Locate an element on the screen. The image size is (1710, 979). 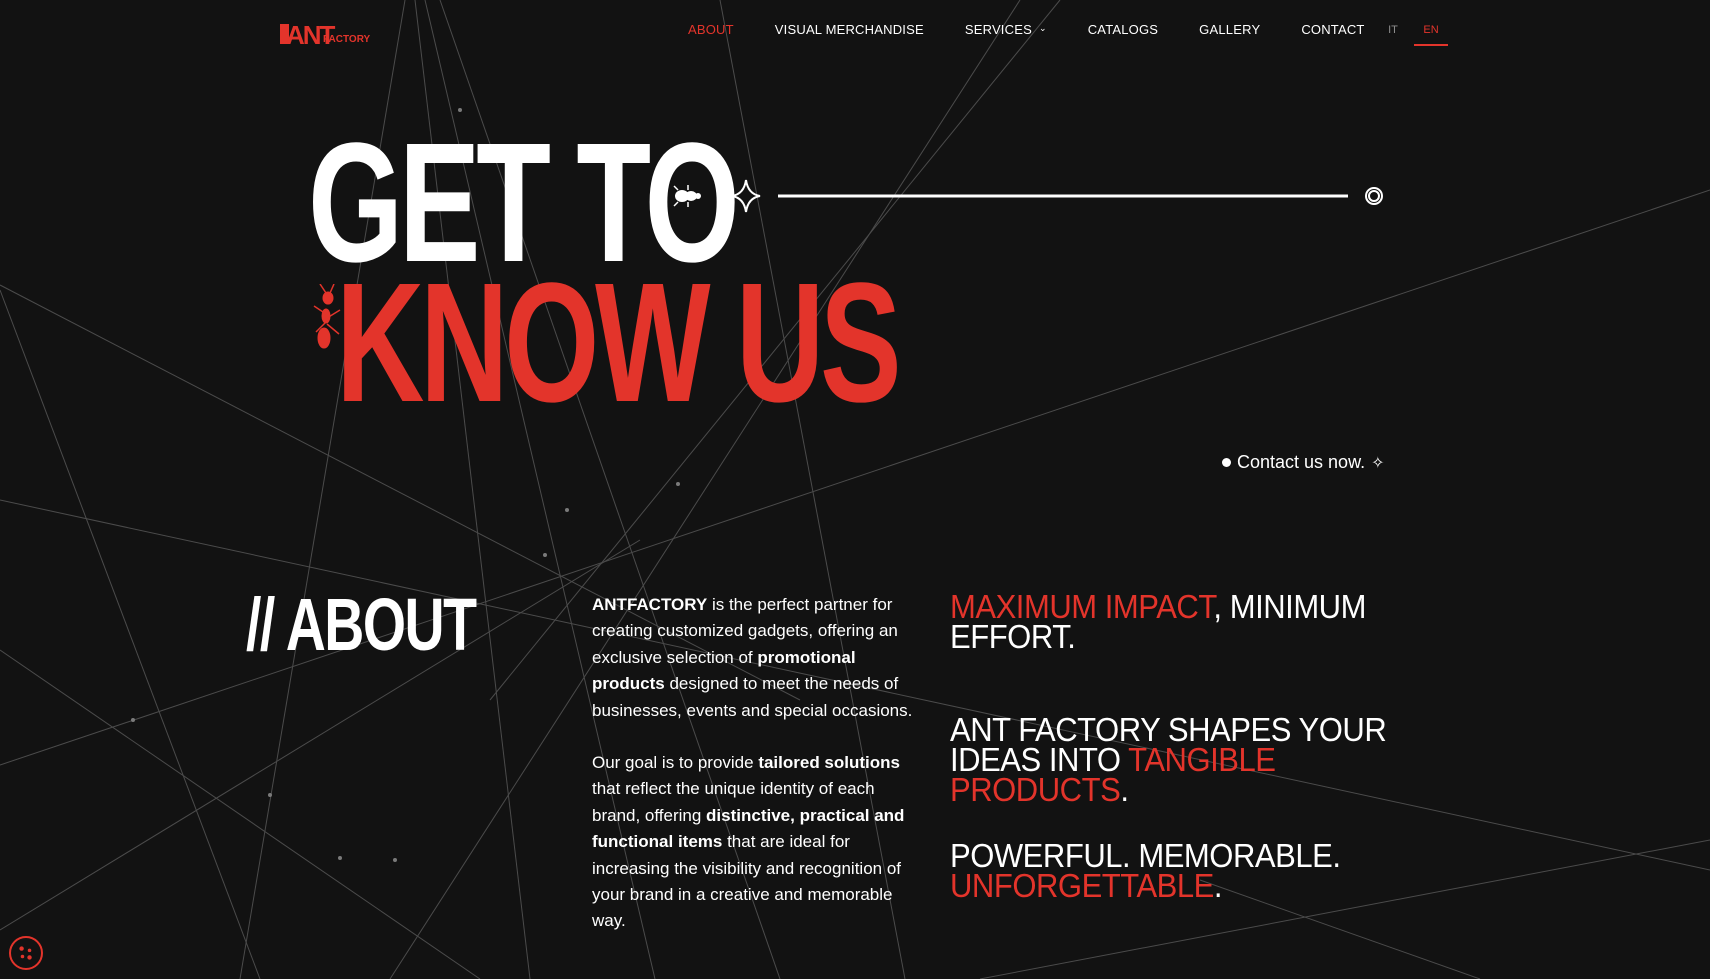
nav-label: GALLERY is located at coordinates (1230, 29).